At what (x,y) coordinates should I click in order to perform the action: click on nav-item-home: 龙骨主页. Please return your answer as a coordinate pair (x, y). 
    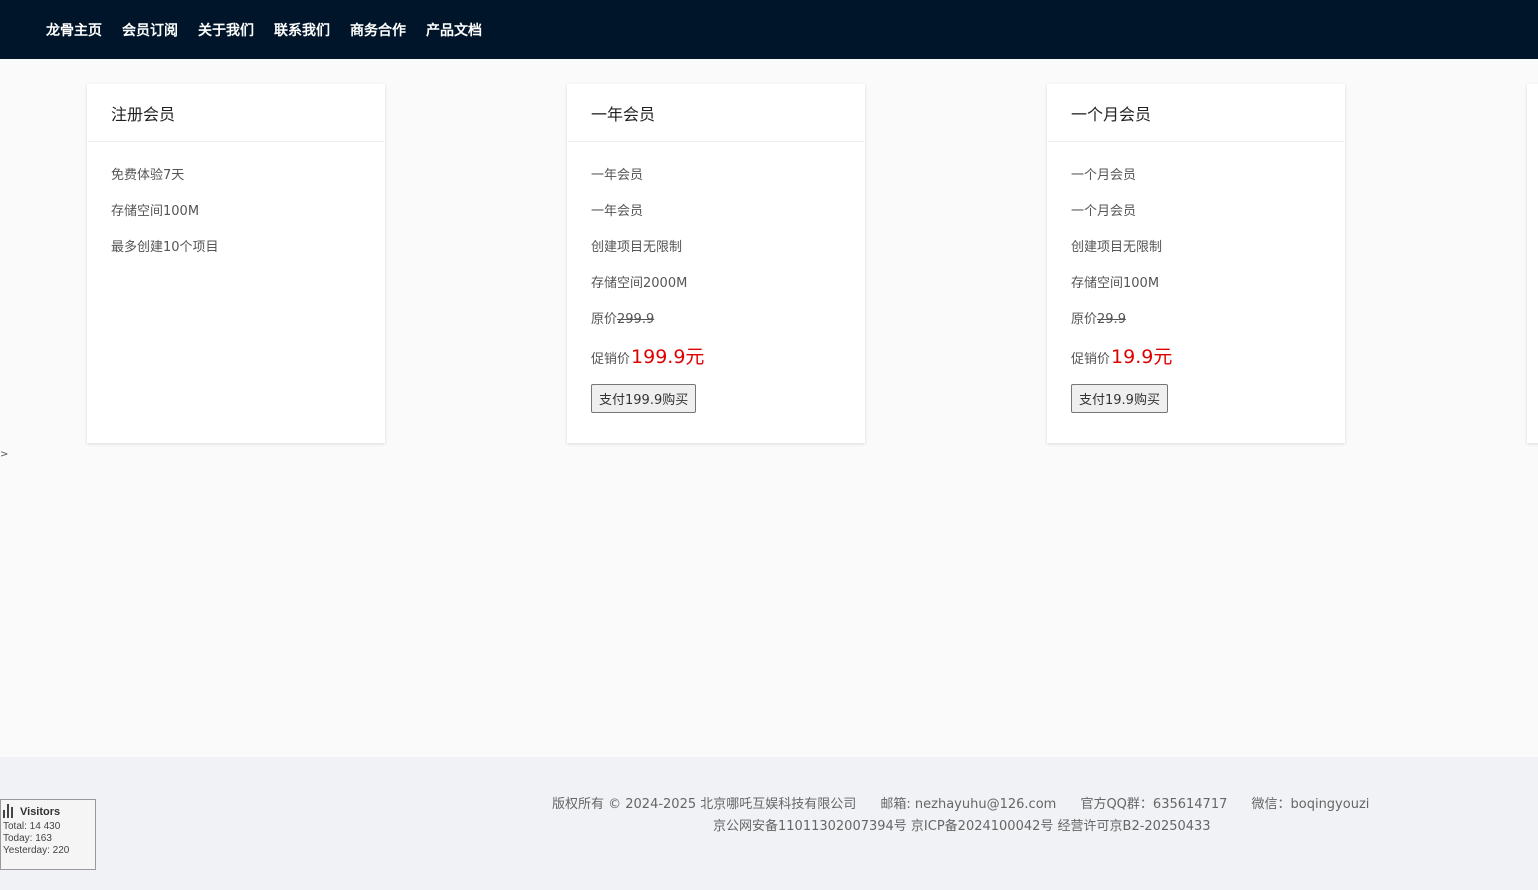
    Looking at the image, I should click on (74, 30).